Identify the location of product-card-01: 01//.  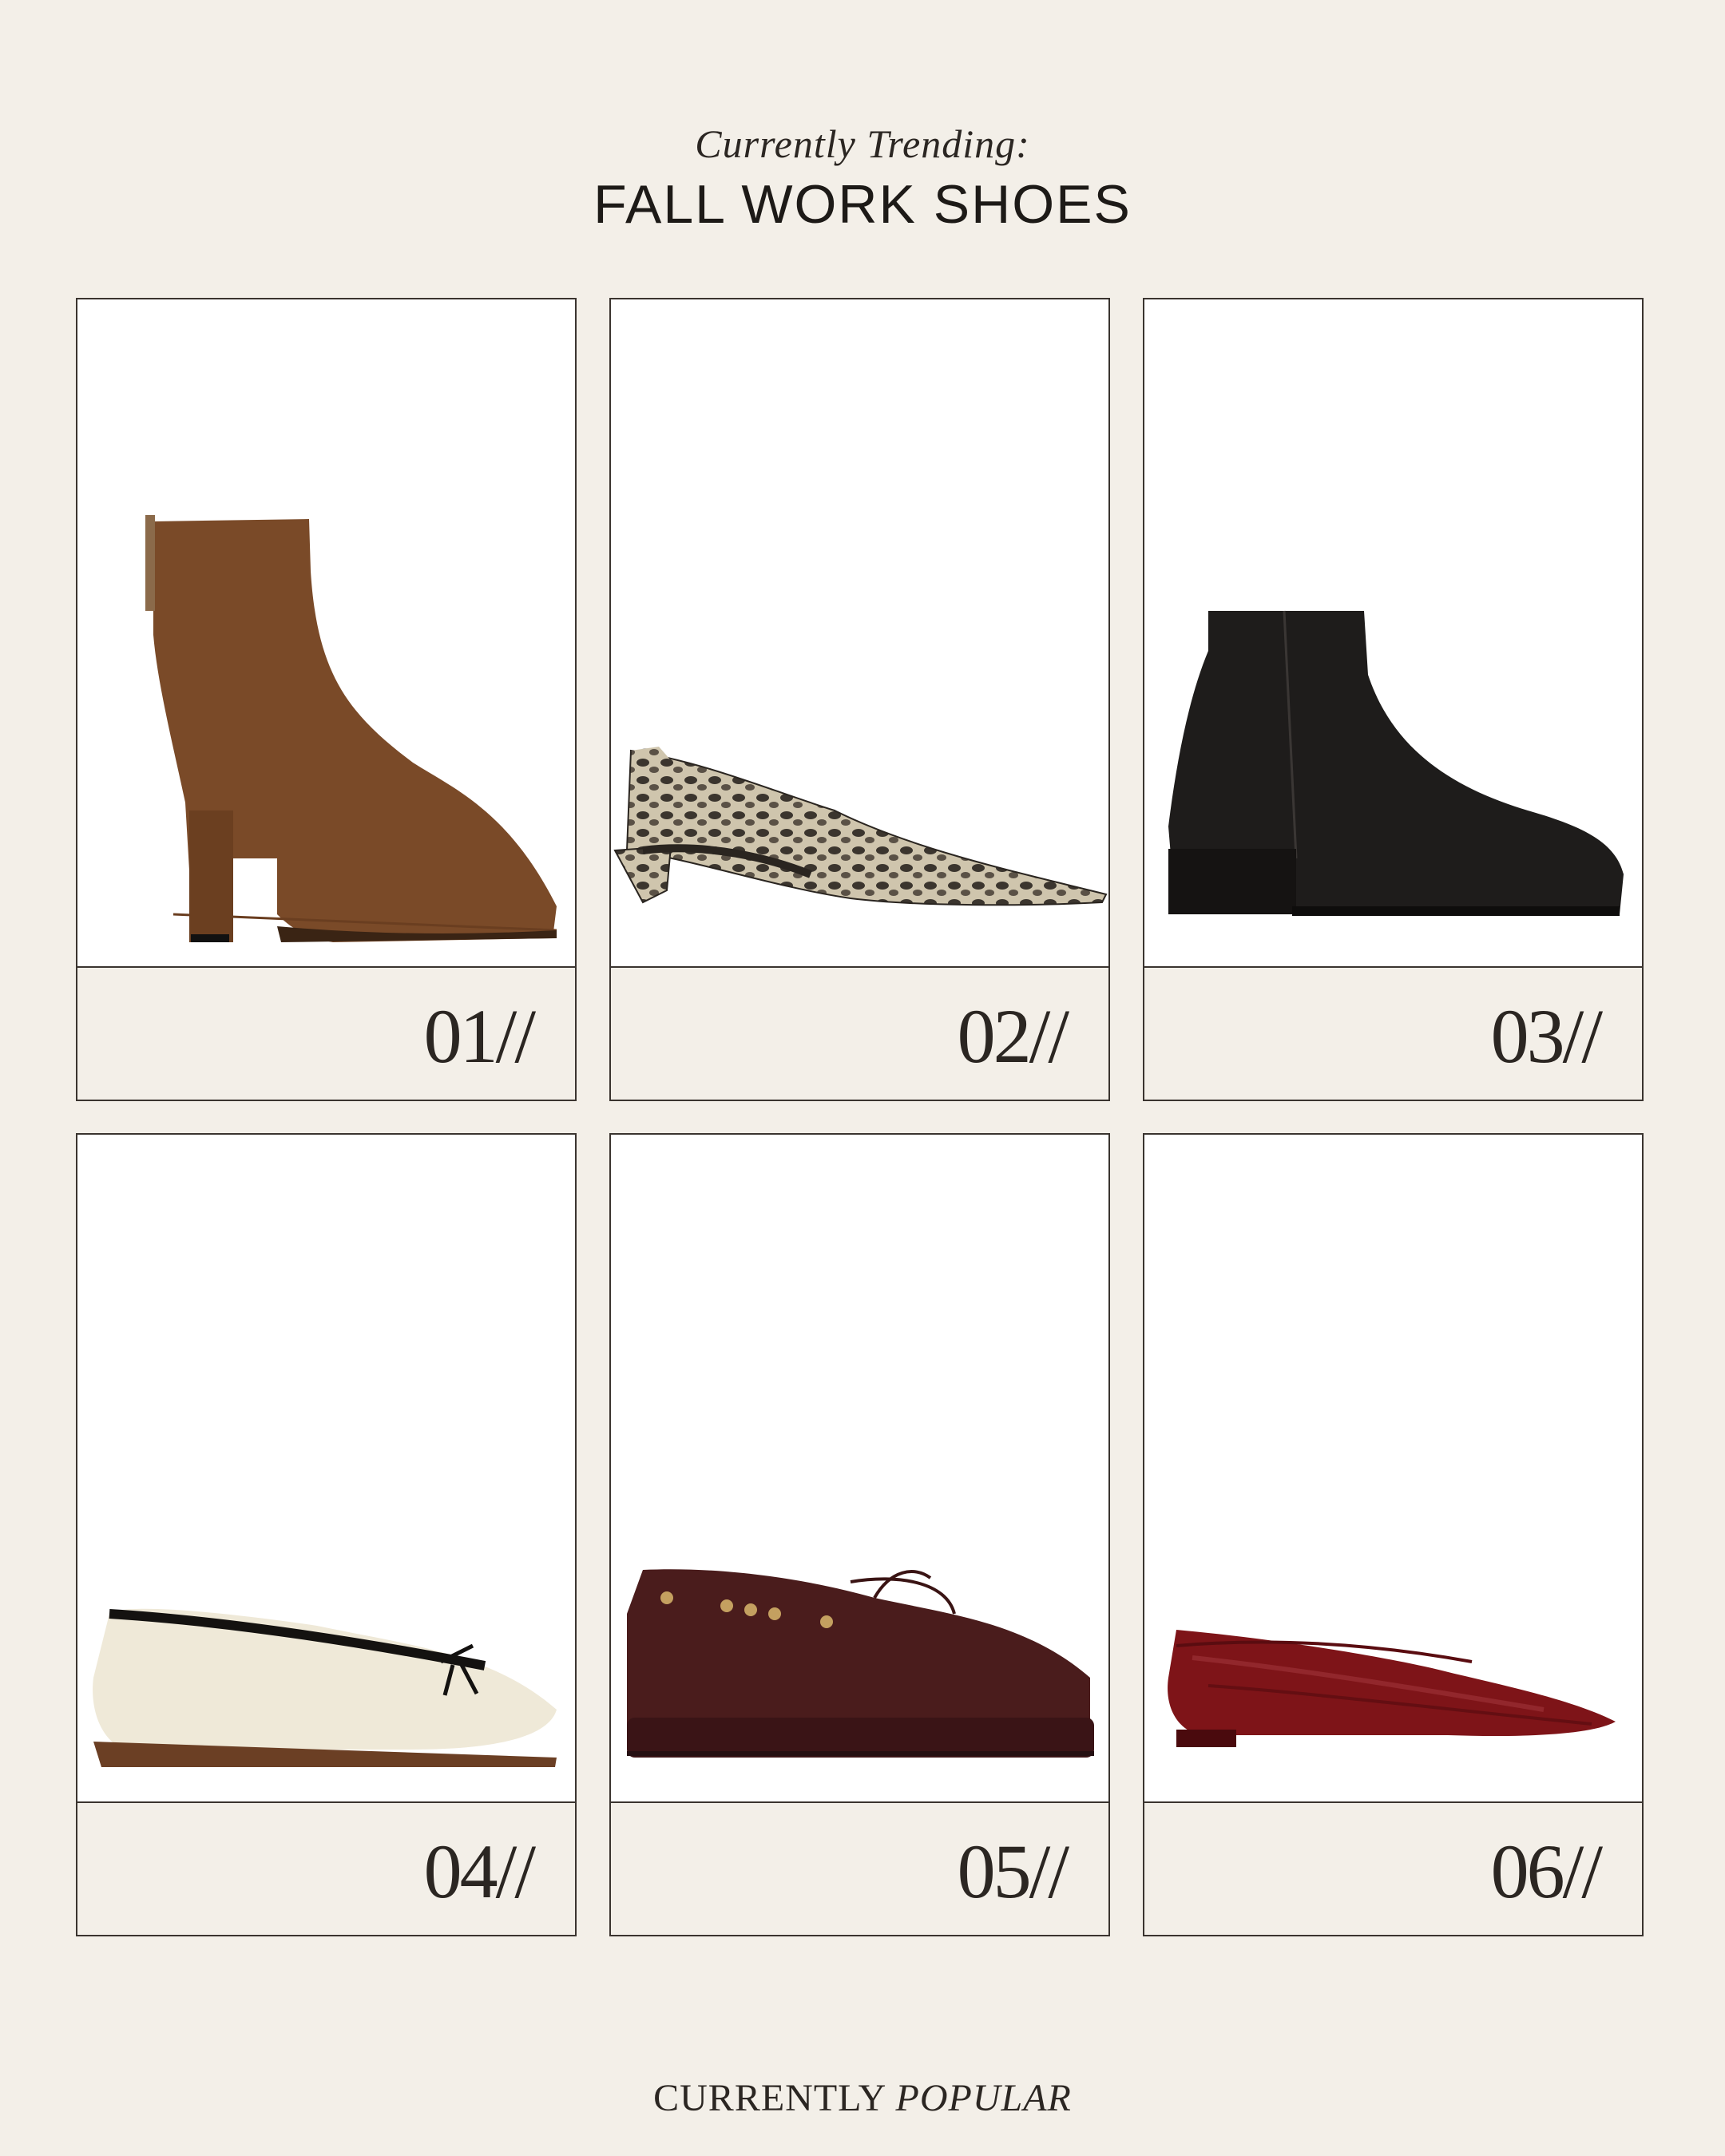
(326, 699).